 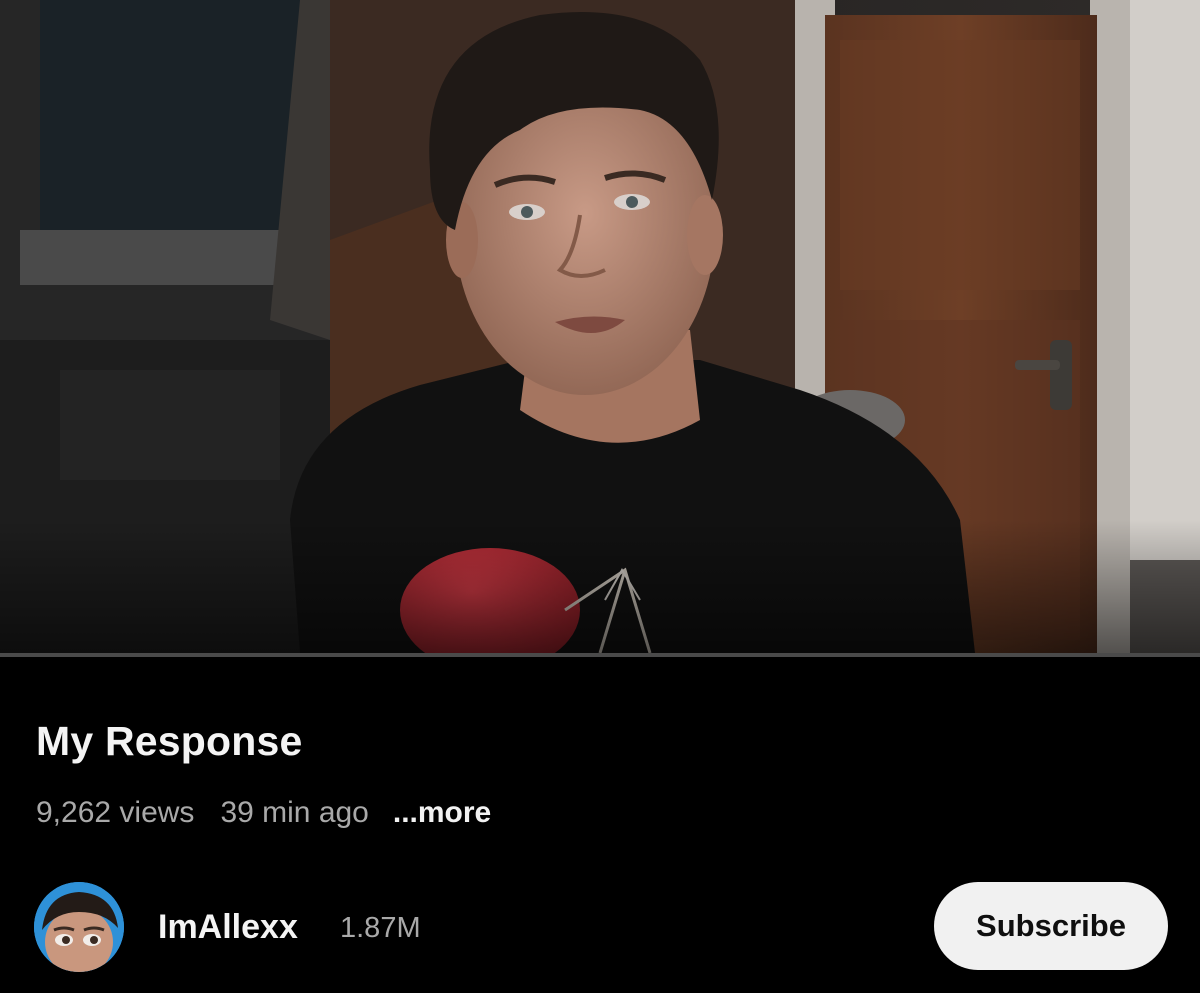 I want to click on channel-avatar, so click(x=79, y=927).